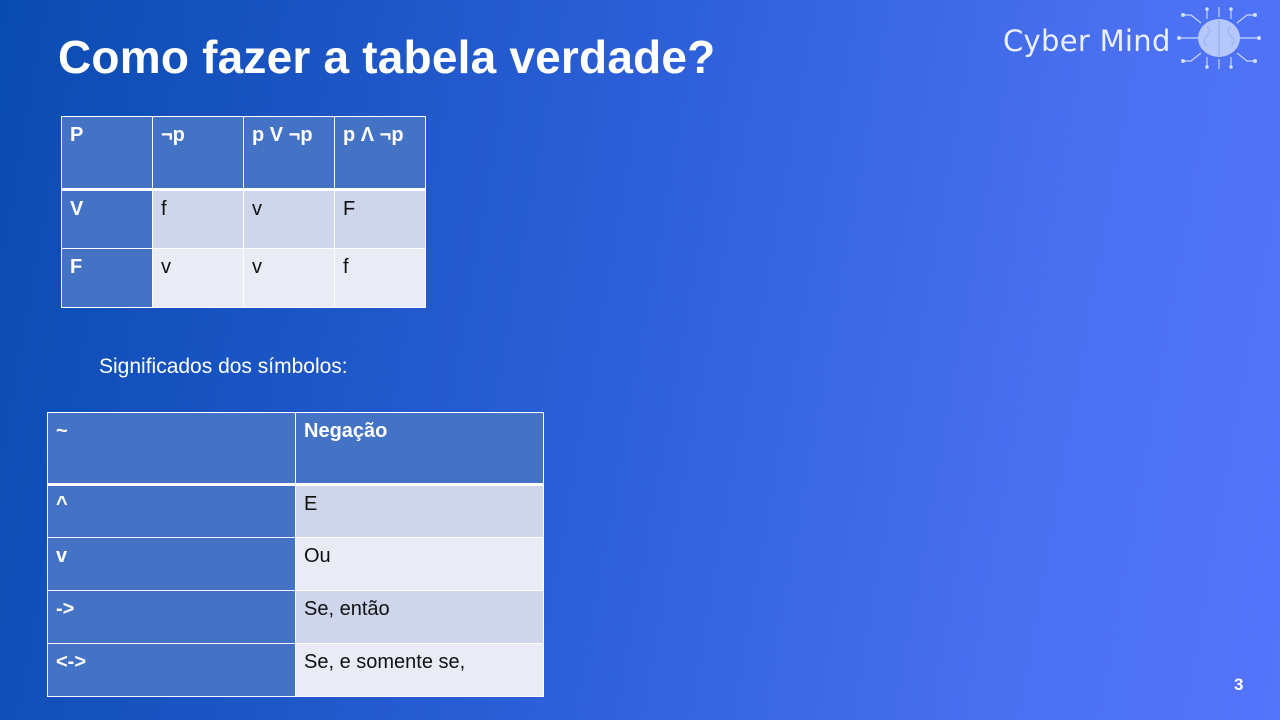 This screenshot has width=1280, height=720. What do you see at coordinates (419, 511) in the screenshot?
I see `meaning-cell: E` at bounding box center [419, 511].